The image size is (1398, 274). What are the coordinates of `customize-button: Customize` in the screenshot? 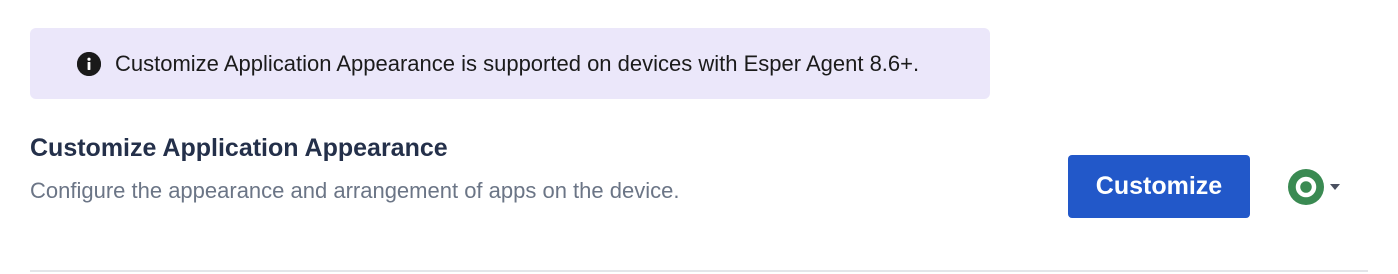 It's located at (1159, 186).